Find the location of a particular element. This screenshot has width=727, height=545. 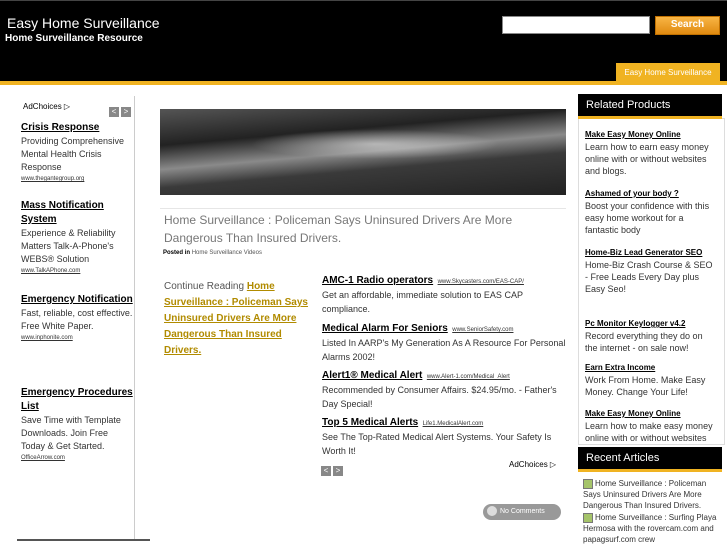

no-comments-label: No Comments is located at coordinates (522, 511).